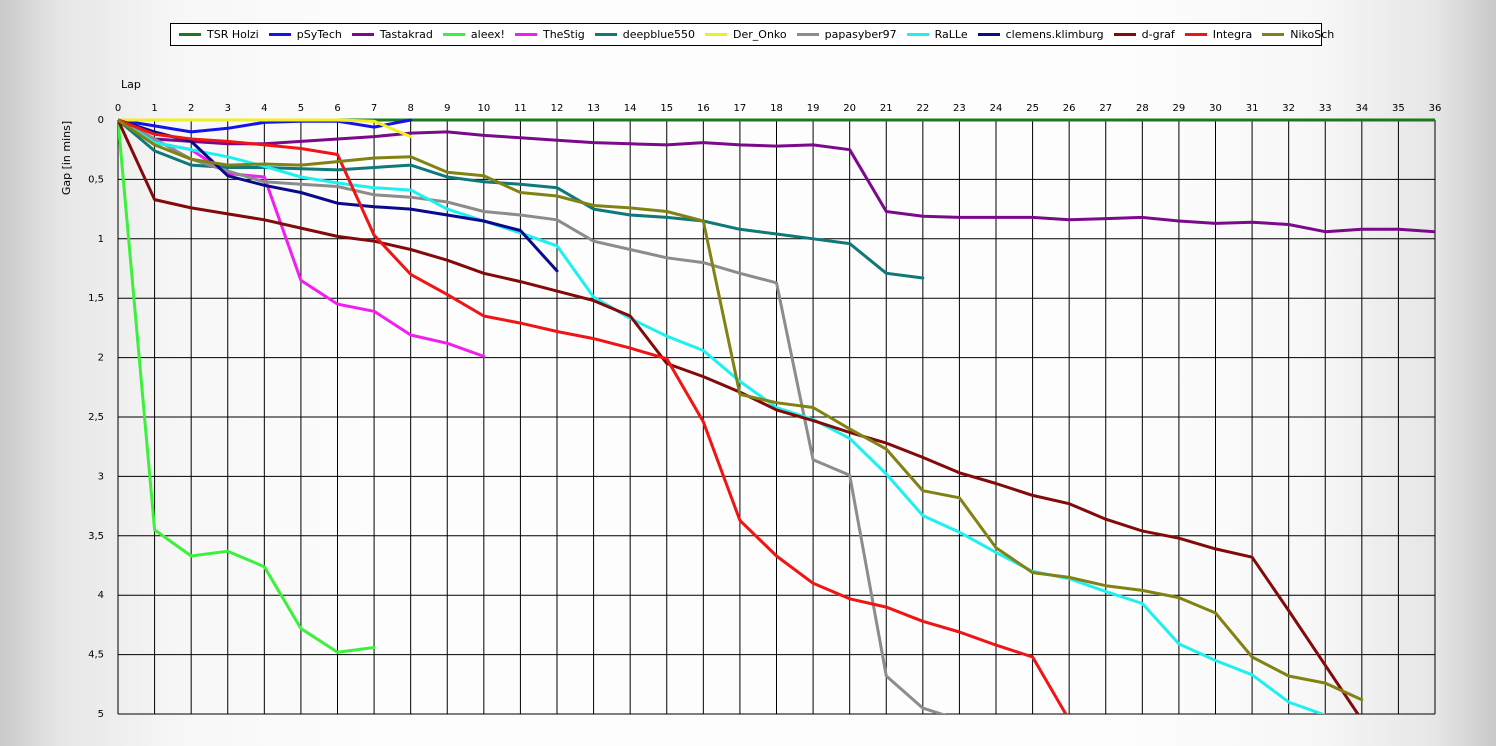 This screenshot has width=1496, height=746. Describe the element at coordinates (849, 108) in the screenshot. I see `x-tick-label: 20` at that location.